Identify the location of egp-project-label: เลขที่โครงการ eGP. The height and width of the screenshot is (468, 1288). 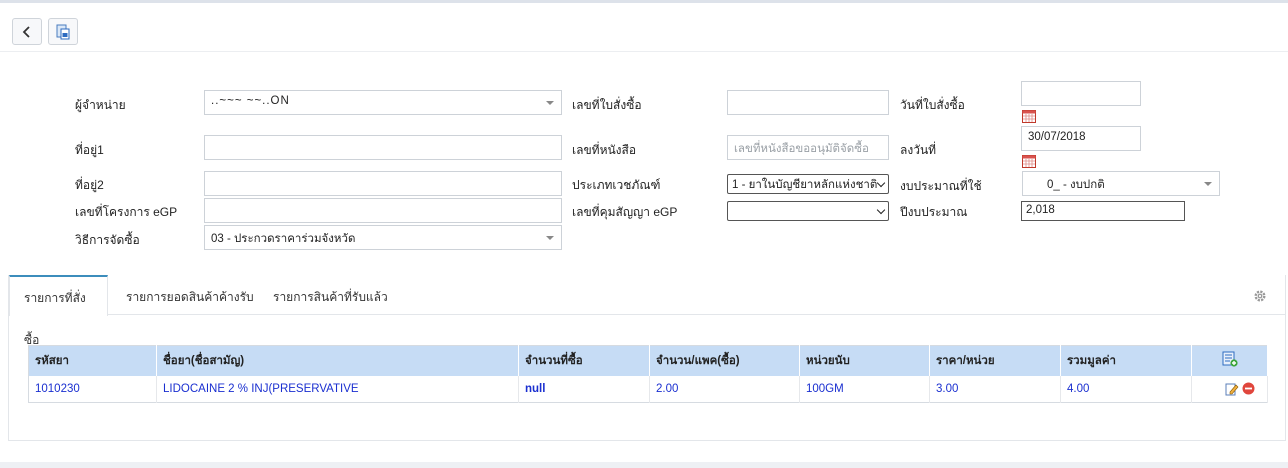
(126, 212).